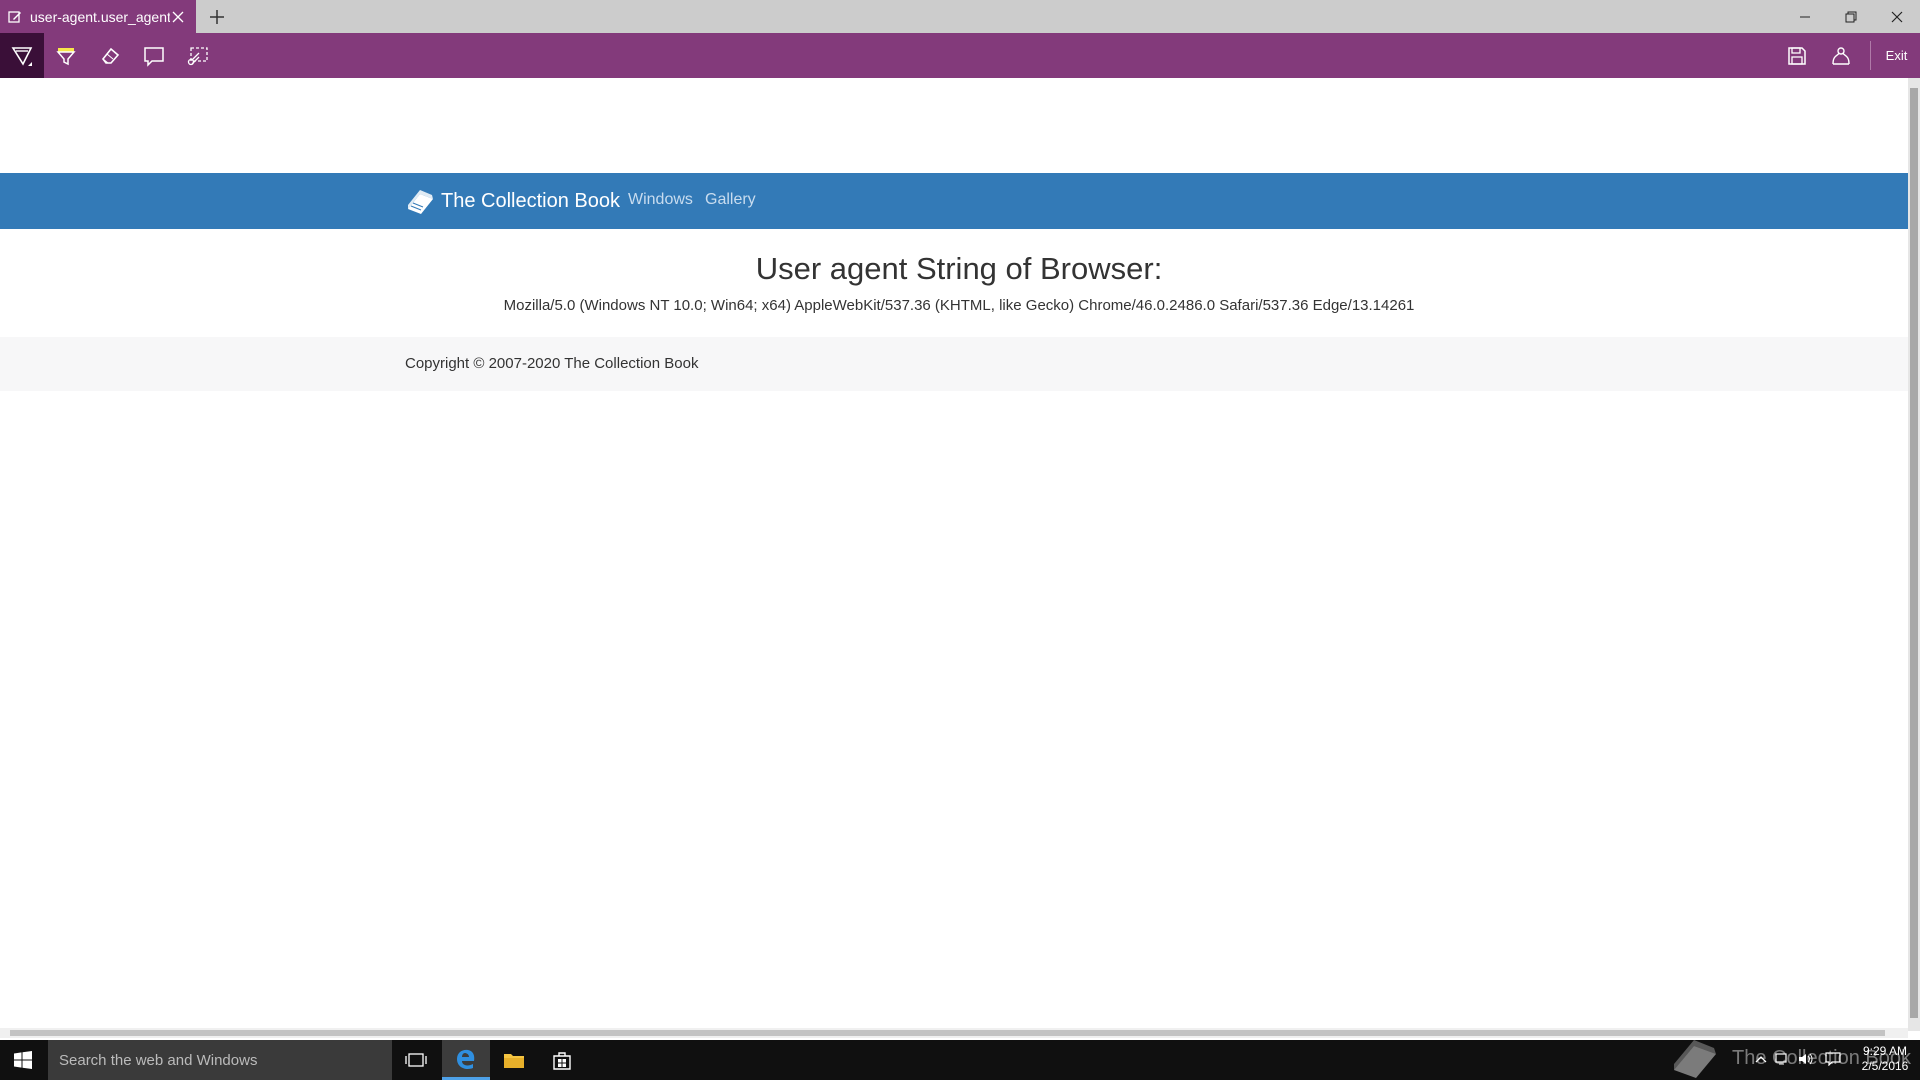 The image size is (1920, 1080). I want to click on site-navbar: The Collection Book Windows Gallery, so click(954, 201).